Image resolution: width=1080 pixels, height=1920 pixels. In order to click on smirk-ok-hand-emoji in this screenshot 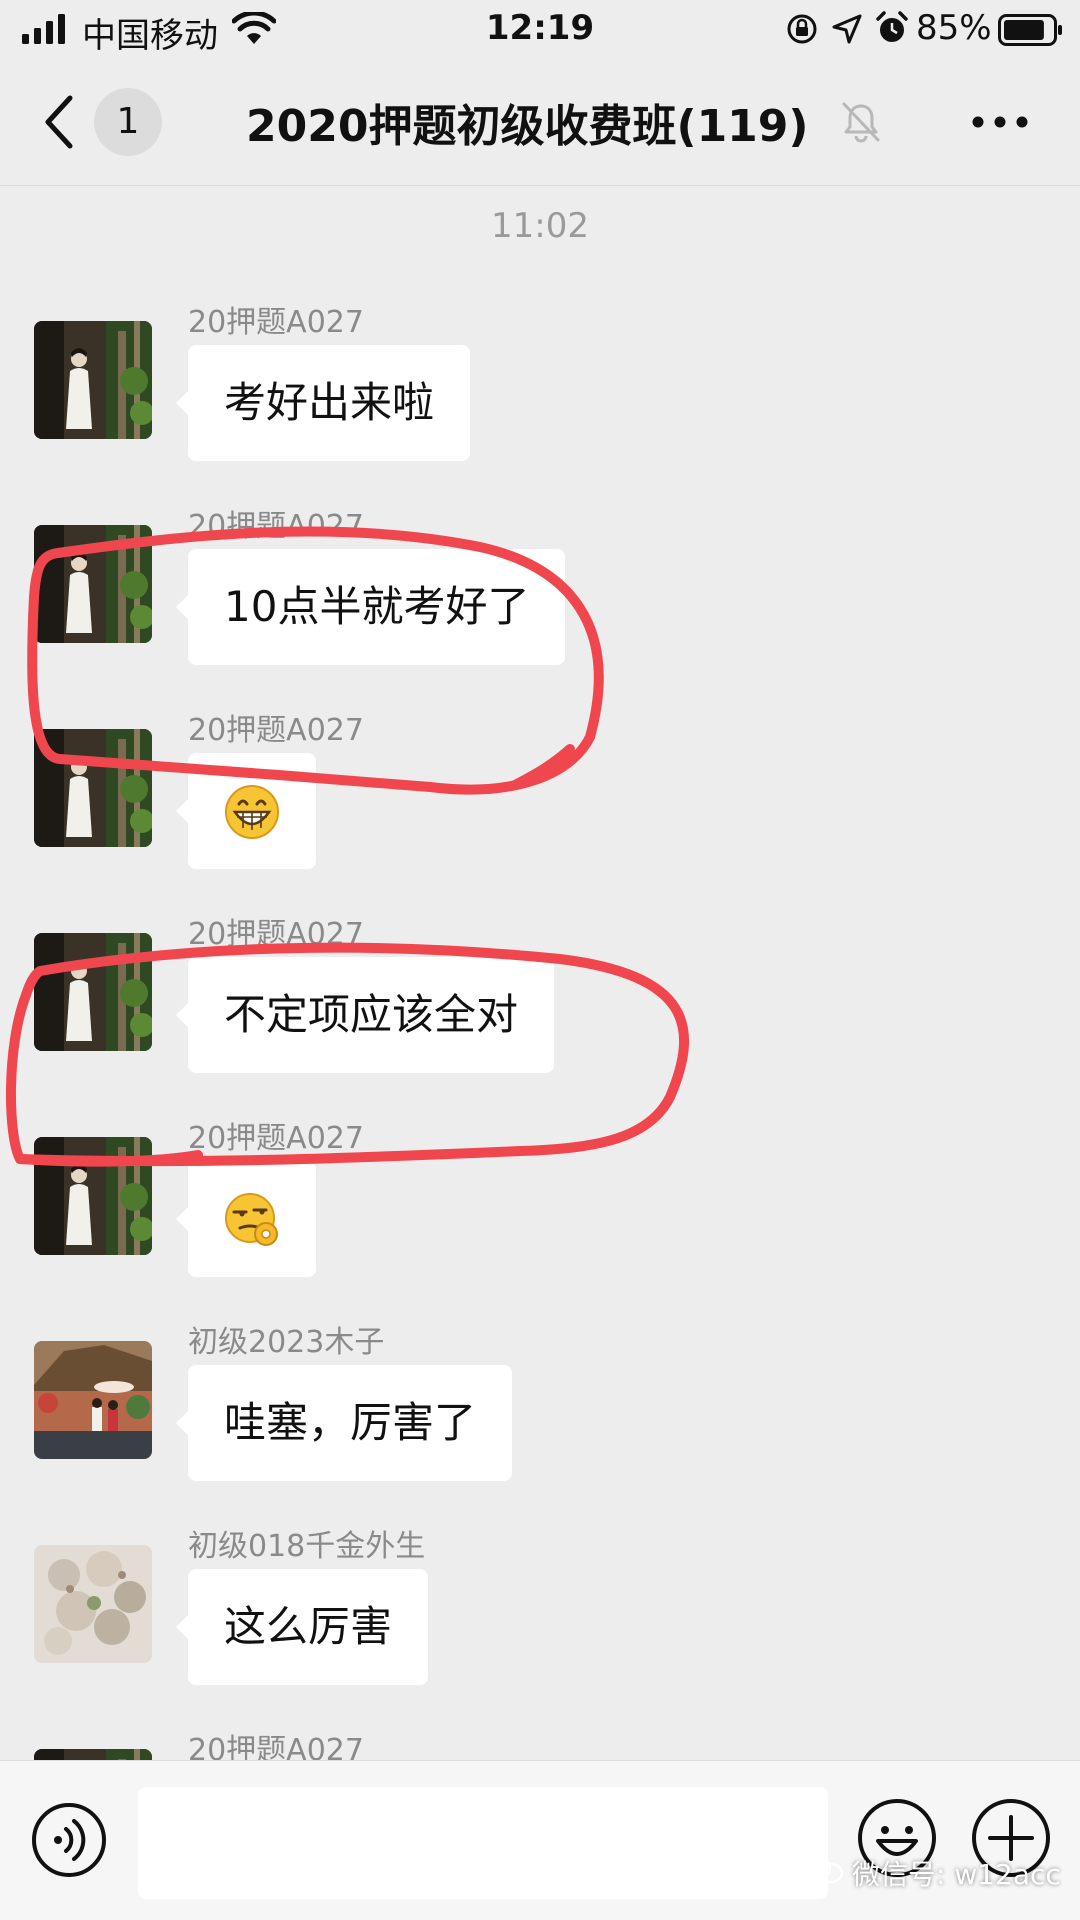, I will do `click(251, 1219)`.